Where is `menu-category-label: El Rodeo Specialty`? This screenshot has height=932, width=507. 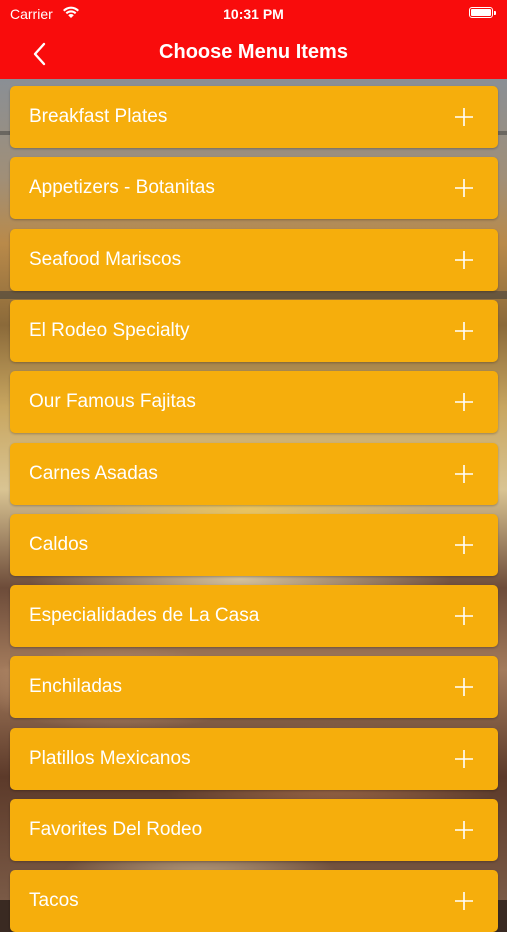 menu-category-label: El Rodeo Specialty is located at coordinates (109, 330).